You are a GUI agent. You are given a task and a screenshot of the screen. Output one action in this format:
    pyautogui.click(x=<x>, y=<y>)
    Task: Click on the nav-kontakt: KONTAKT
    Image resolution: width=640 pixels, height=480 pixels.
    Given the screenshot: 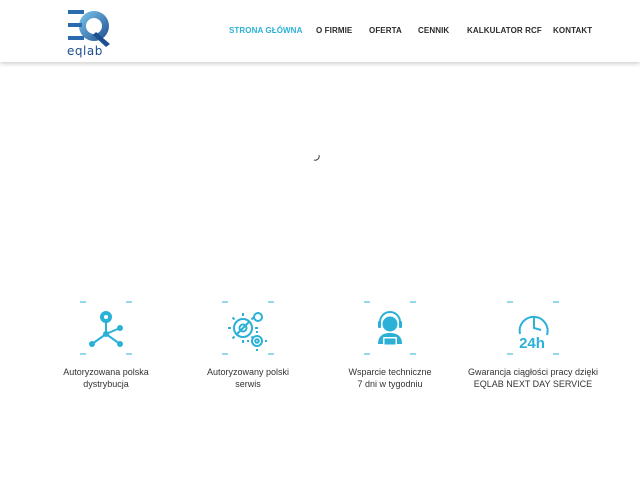 What is the action you would take?
    pyautogui.click(x=572, y=31)
    